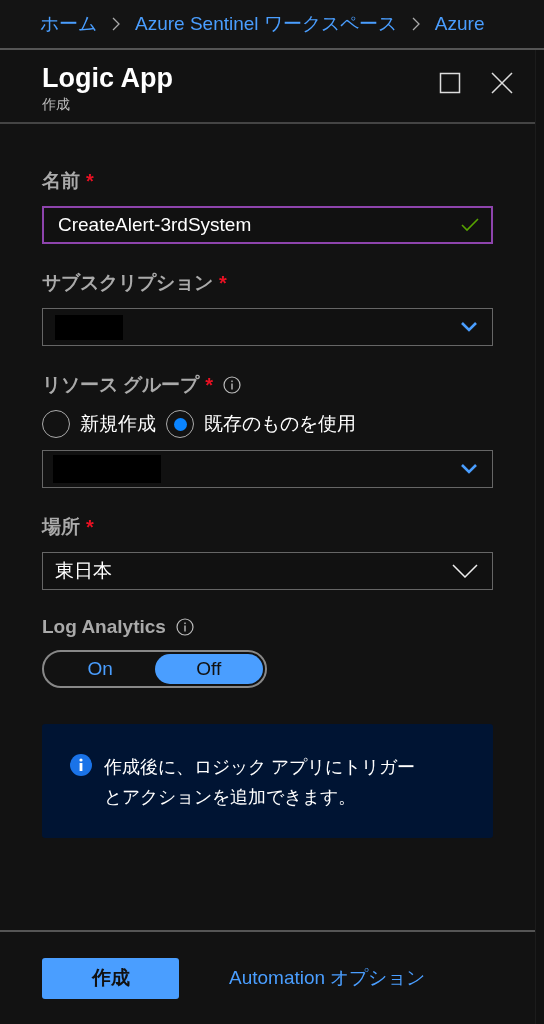  I want to click on toggle-option: Off, so click(208, 669).